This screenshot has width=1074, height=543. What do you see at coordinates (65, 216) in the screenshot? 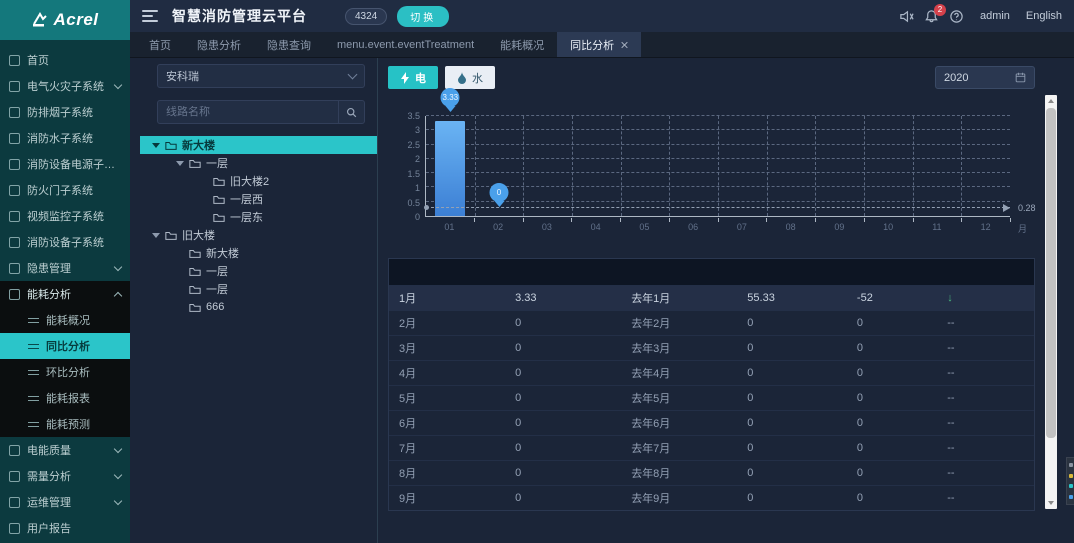
I see `sidebar-item: 视频监控子系统` at bounding box center [65, 216].